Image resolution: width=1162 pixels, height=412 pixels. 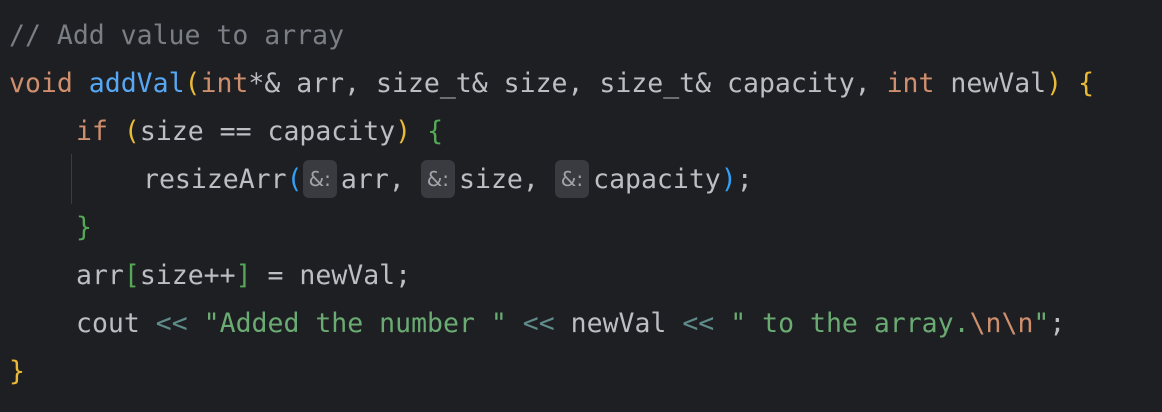 I want to click on param-arr: *& arr,, so click(x=312, y=83).